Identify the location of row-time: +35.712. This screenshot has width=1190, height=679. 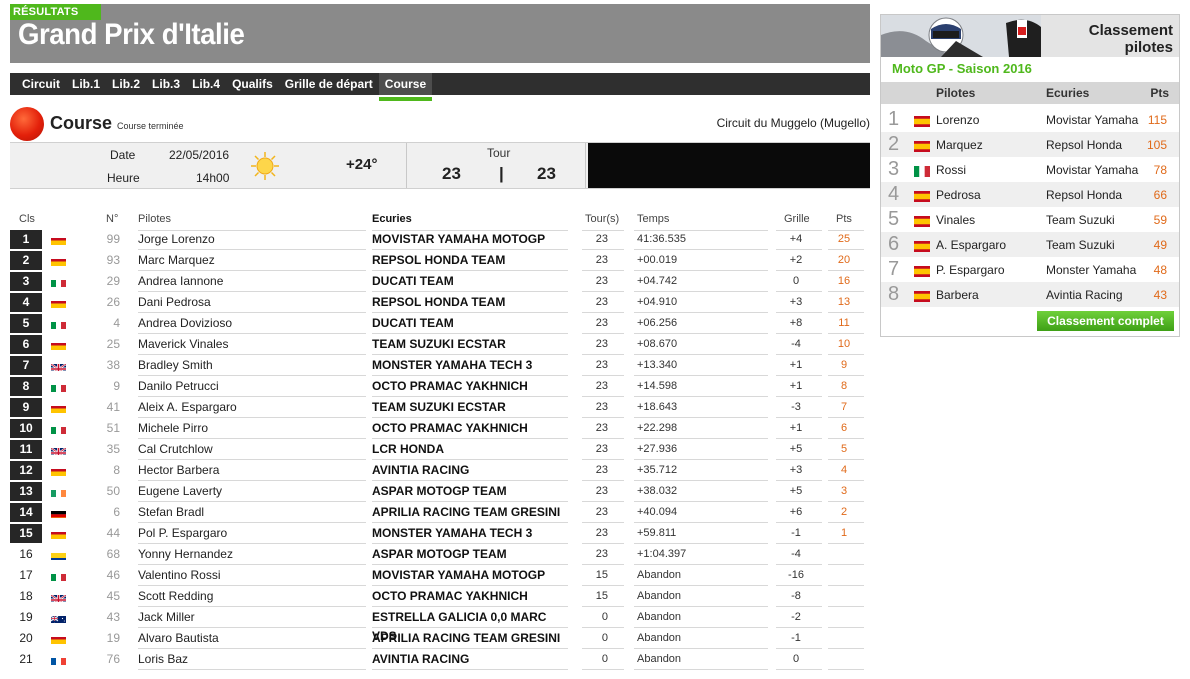
(657, 470).